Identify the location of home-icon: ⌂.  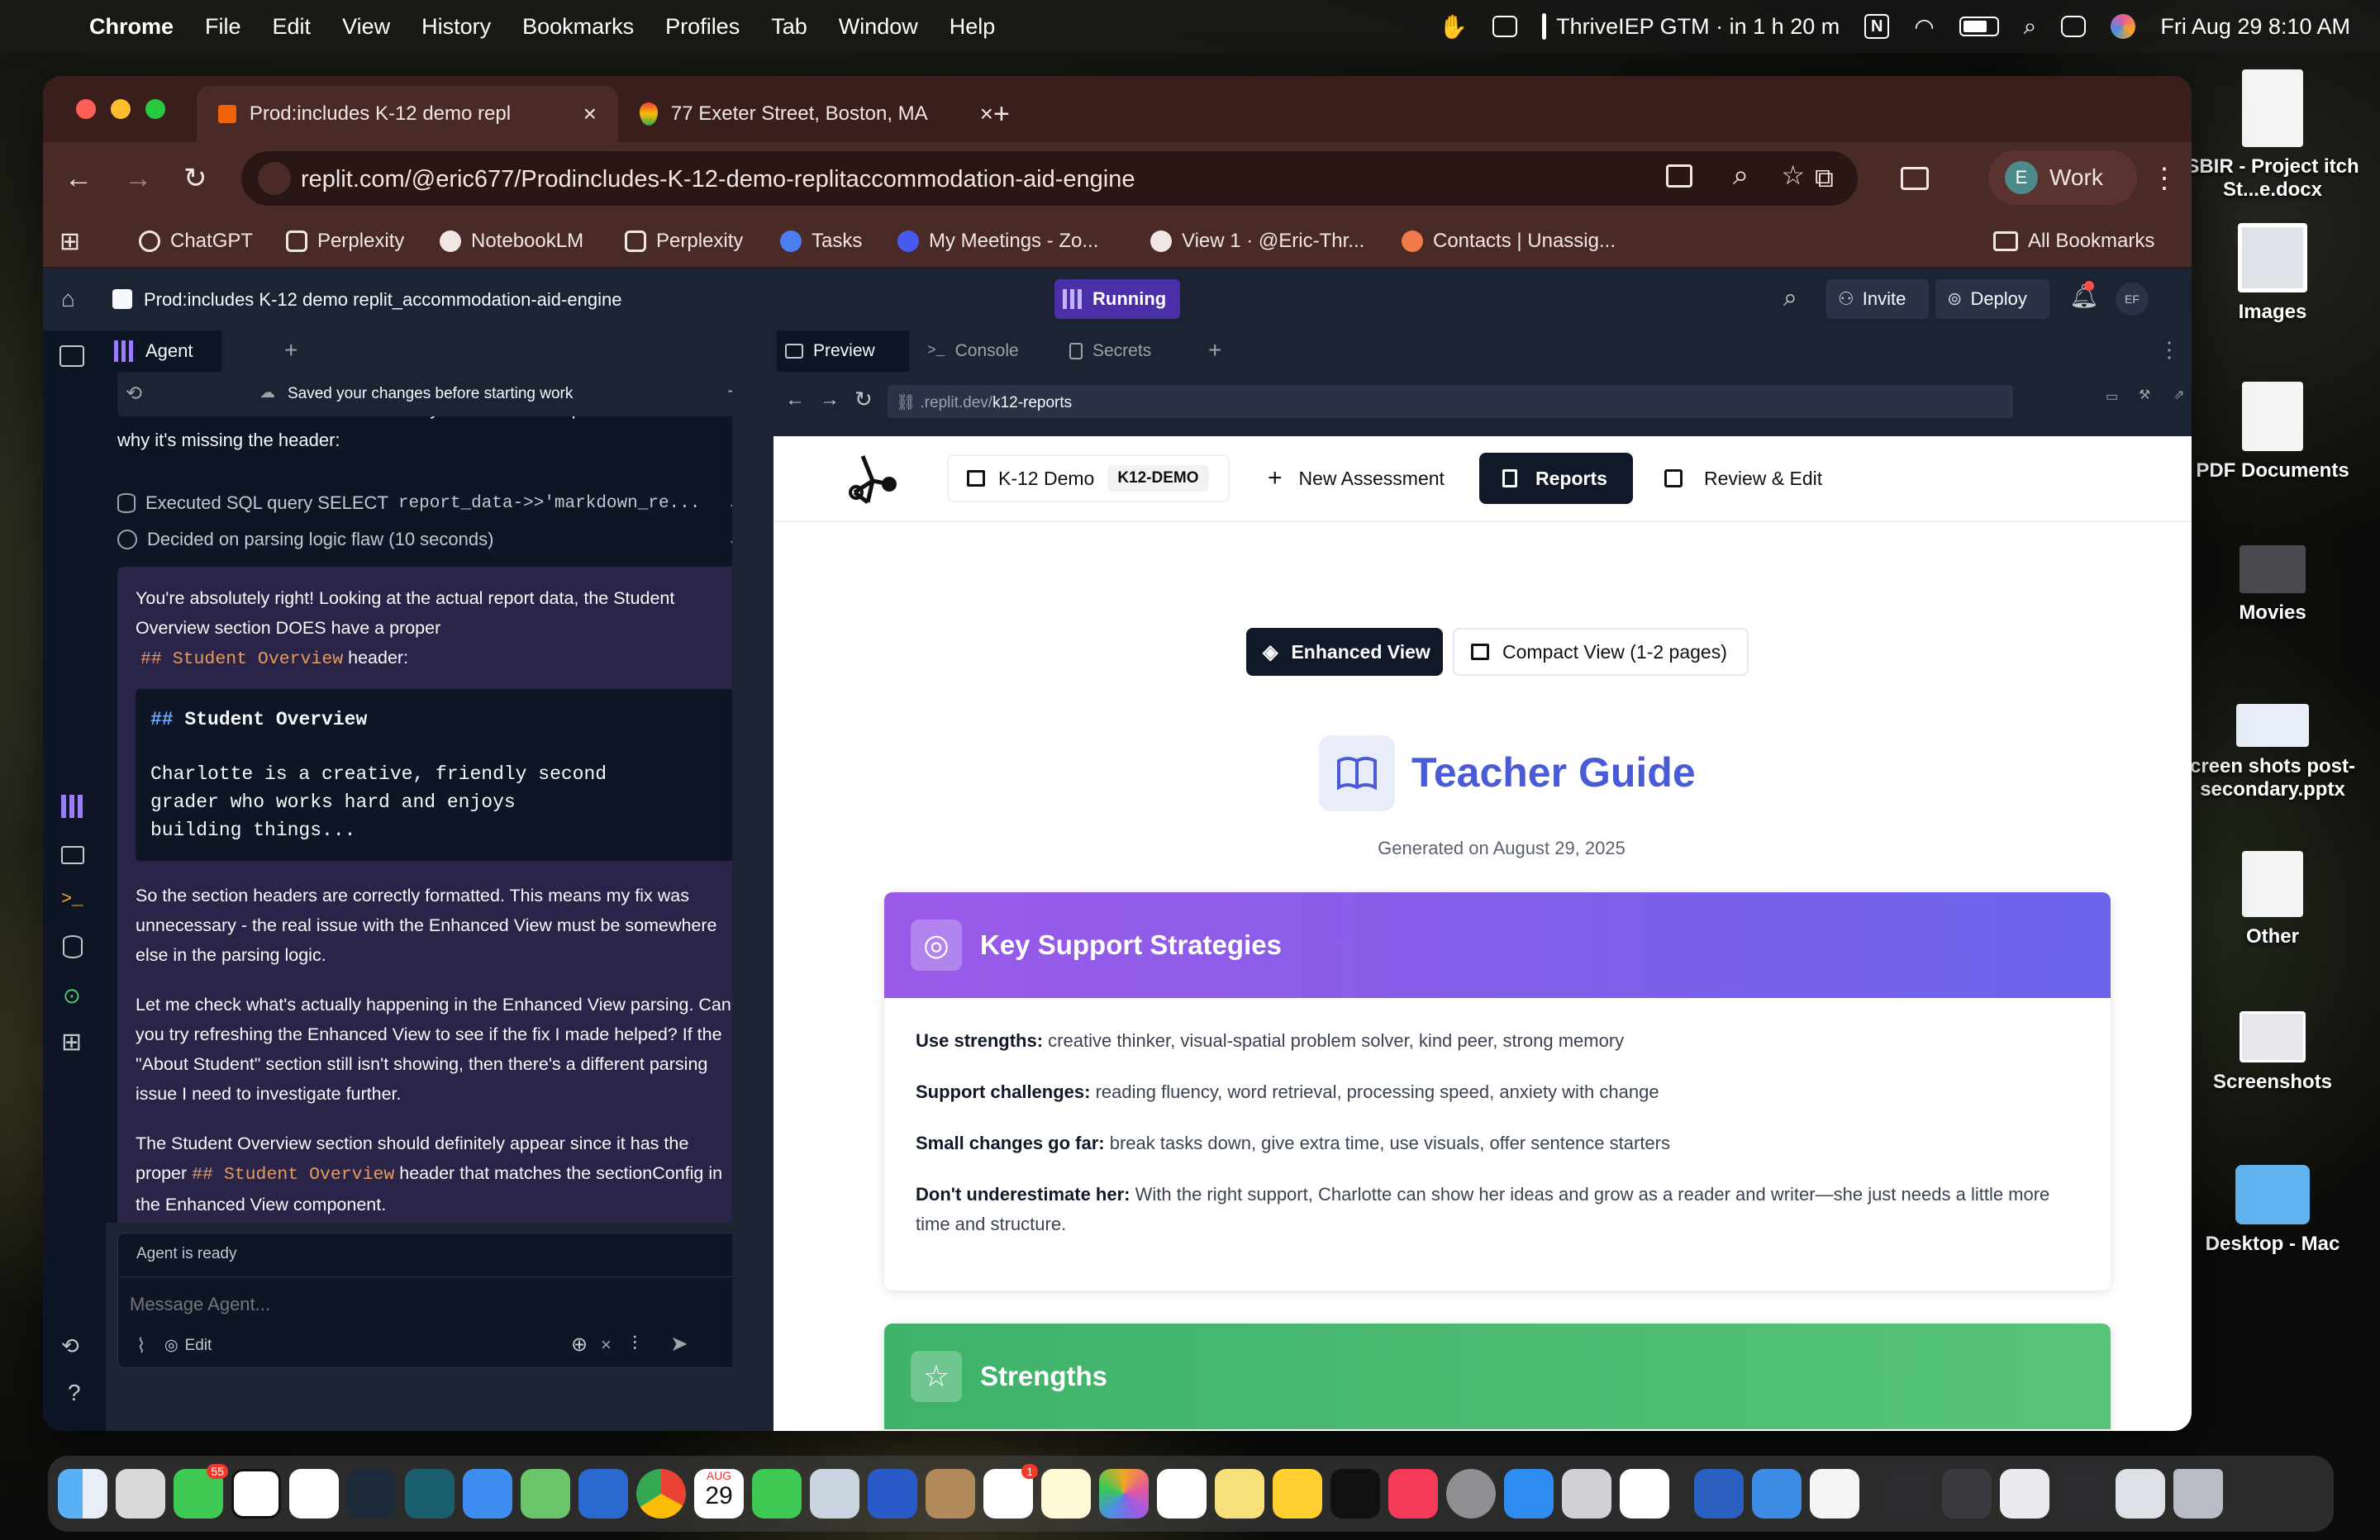
(68, 299).